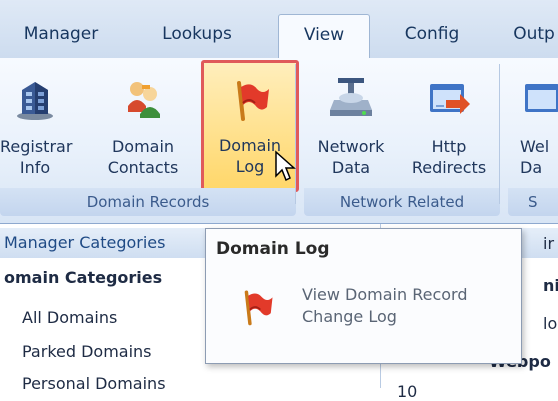 The width and height of the screenshot is (558, 401). I want to click on ribbon-tab-strip: Manager Lookups View Config Outp, so click(279, 30).